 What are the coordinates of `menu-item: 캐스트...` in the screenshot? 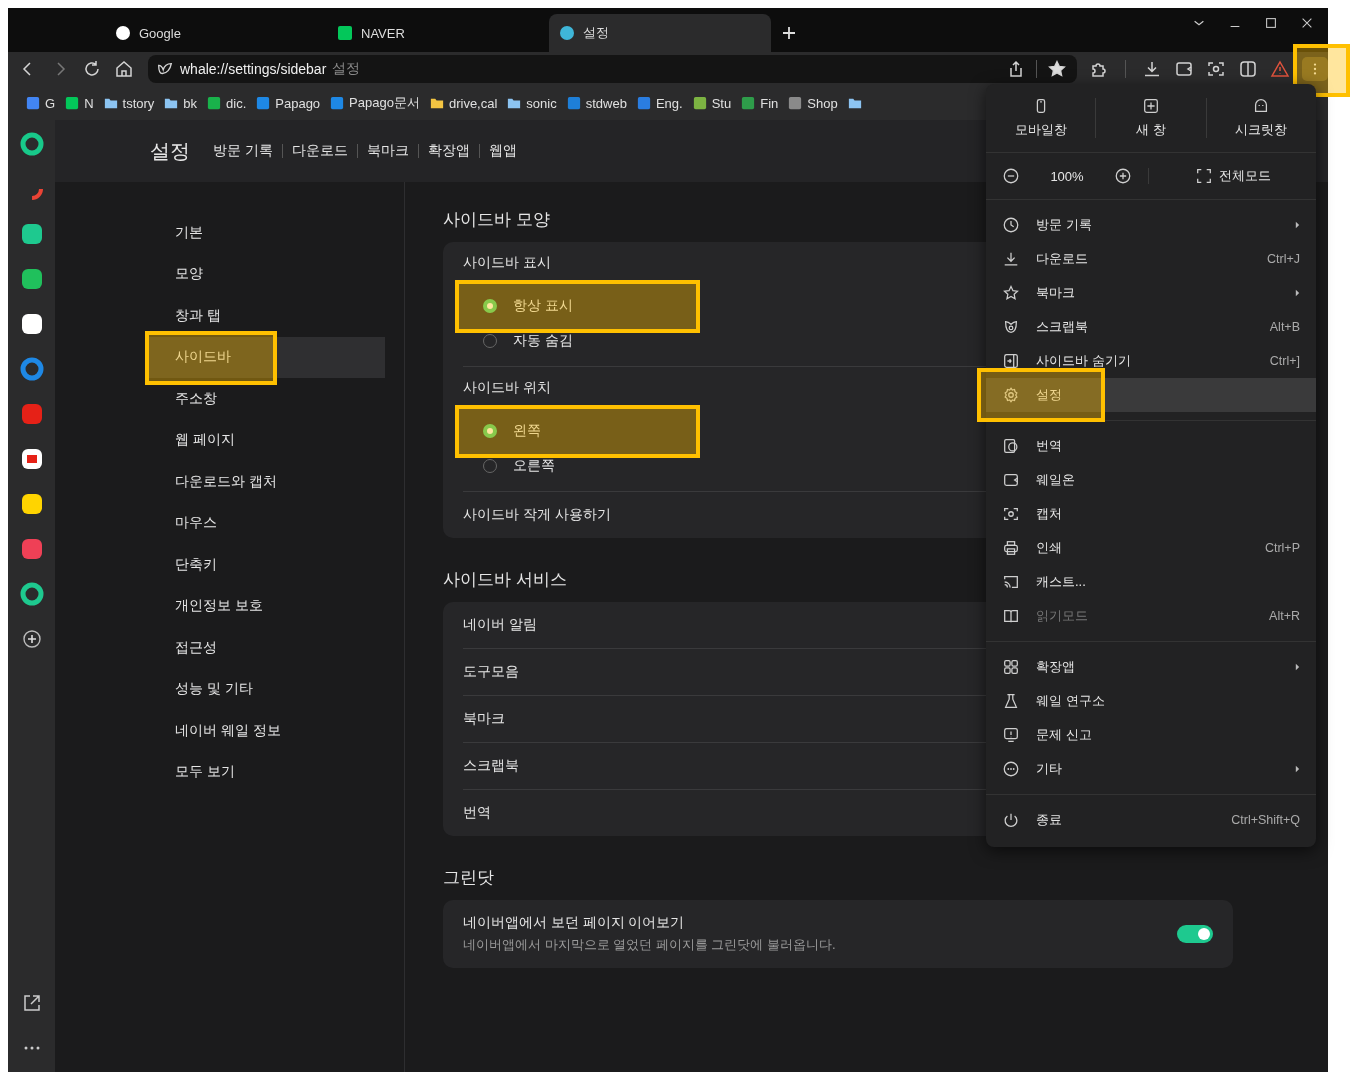 It's located at (1151, 582).